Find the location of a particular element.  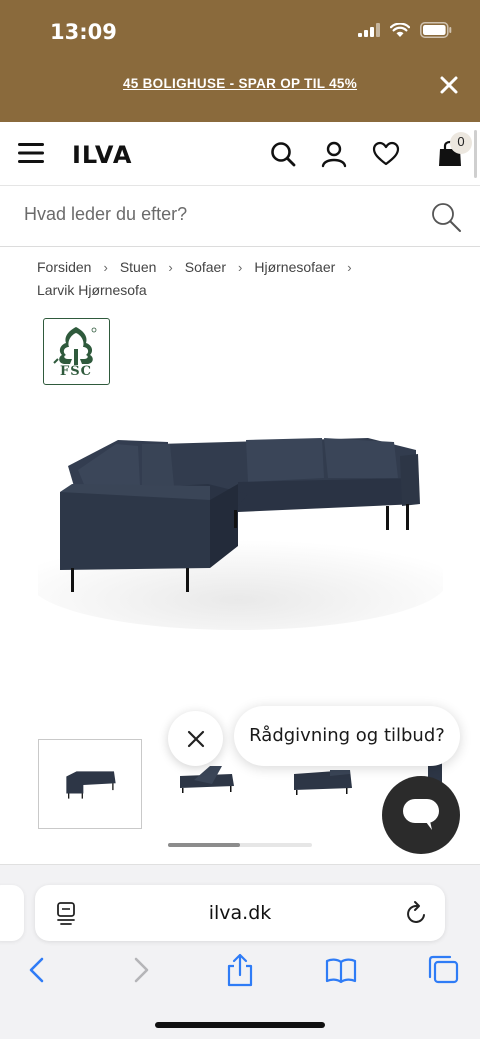

wifi-icon is located at coordinates (400, 29).